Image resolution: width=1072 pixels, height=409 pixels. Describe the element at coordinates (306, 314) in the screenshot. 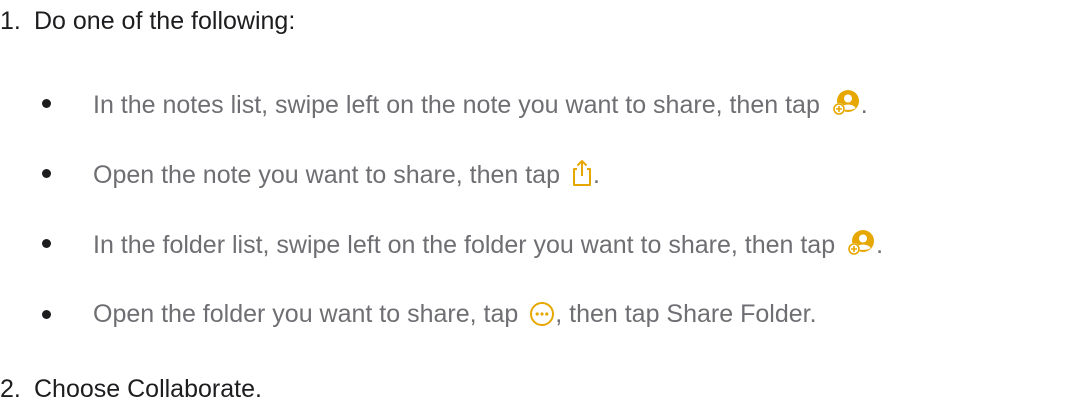

I see `list-item-text: Open the folder you want to share, tap` at that location.